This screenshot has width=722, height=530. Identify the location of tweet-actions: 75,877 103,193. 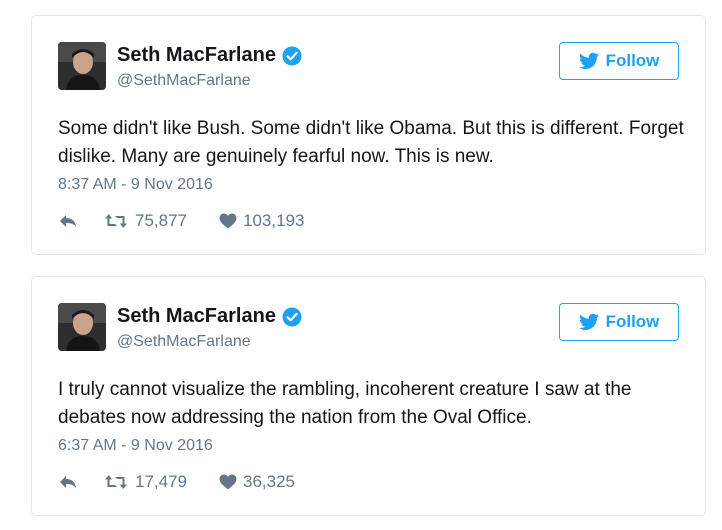
(181, 221).